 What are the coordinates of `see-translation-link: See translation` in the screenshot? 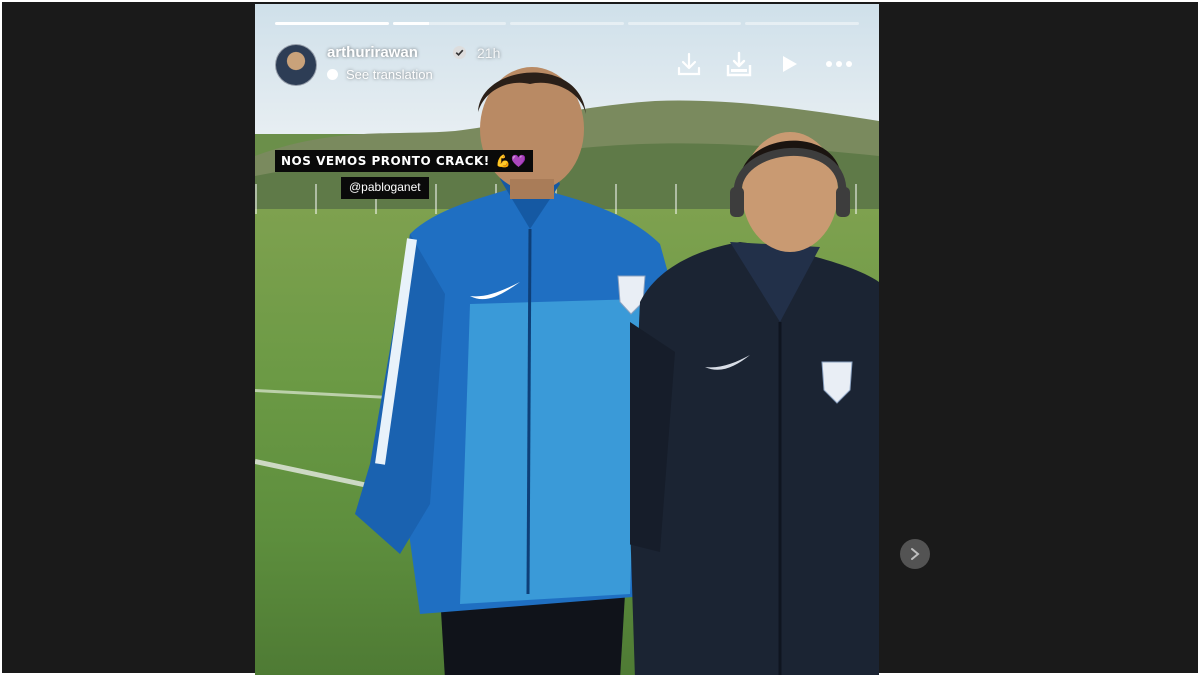 It's located at (380, 74).